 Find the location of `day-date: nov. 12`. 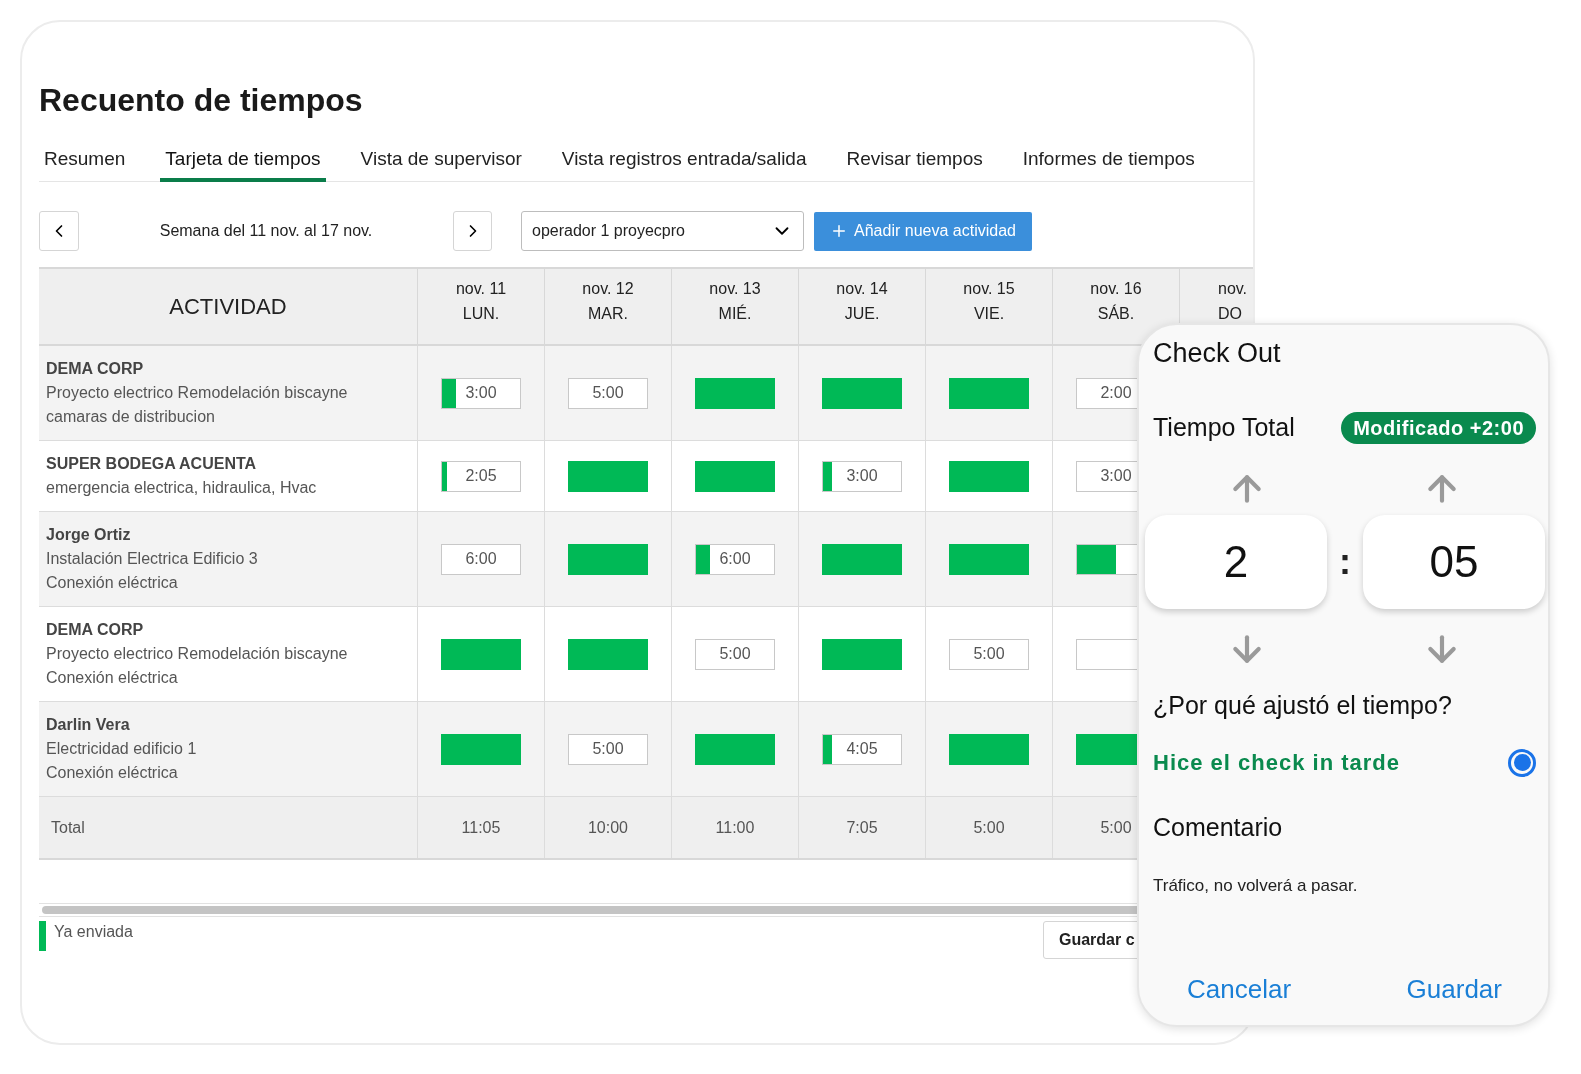

day-date: nov. 12 is located at coordinates (608, 289).